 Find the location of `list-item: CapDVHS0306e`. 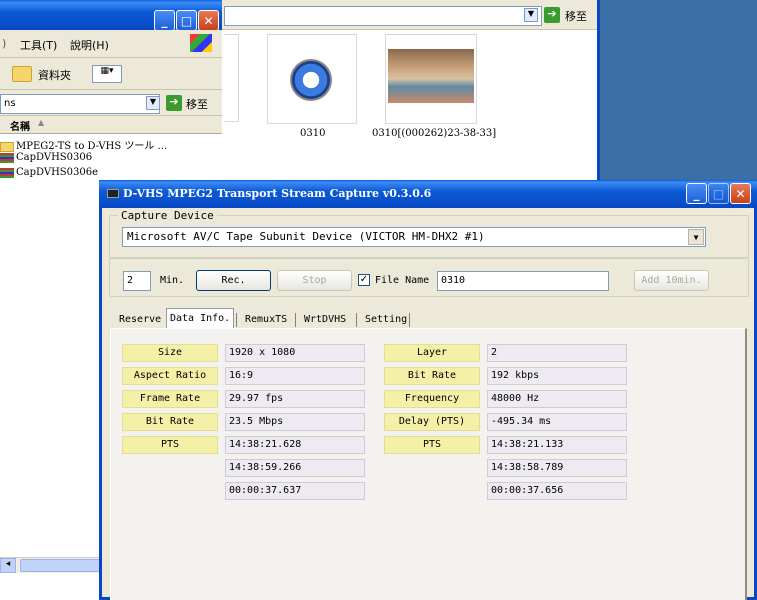

list-item: CapDVHS0306e is located at coordinates (49, 174).